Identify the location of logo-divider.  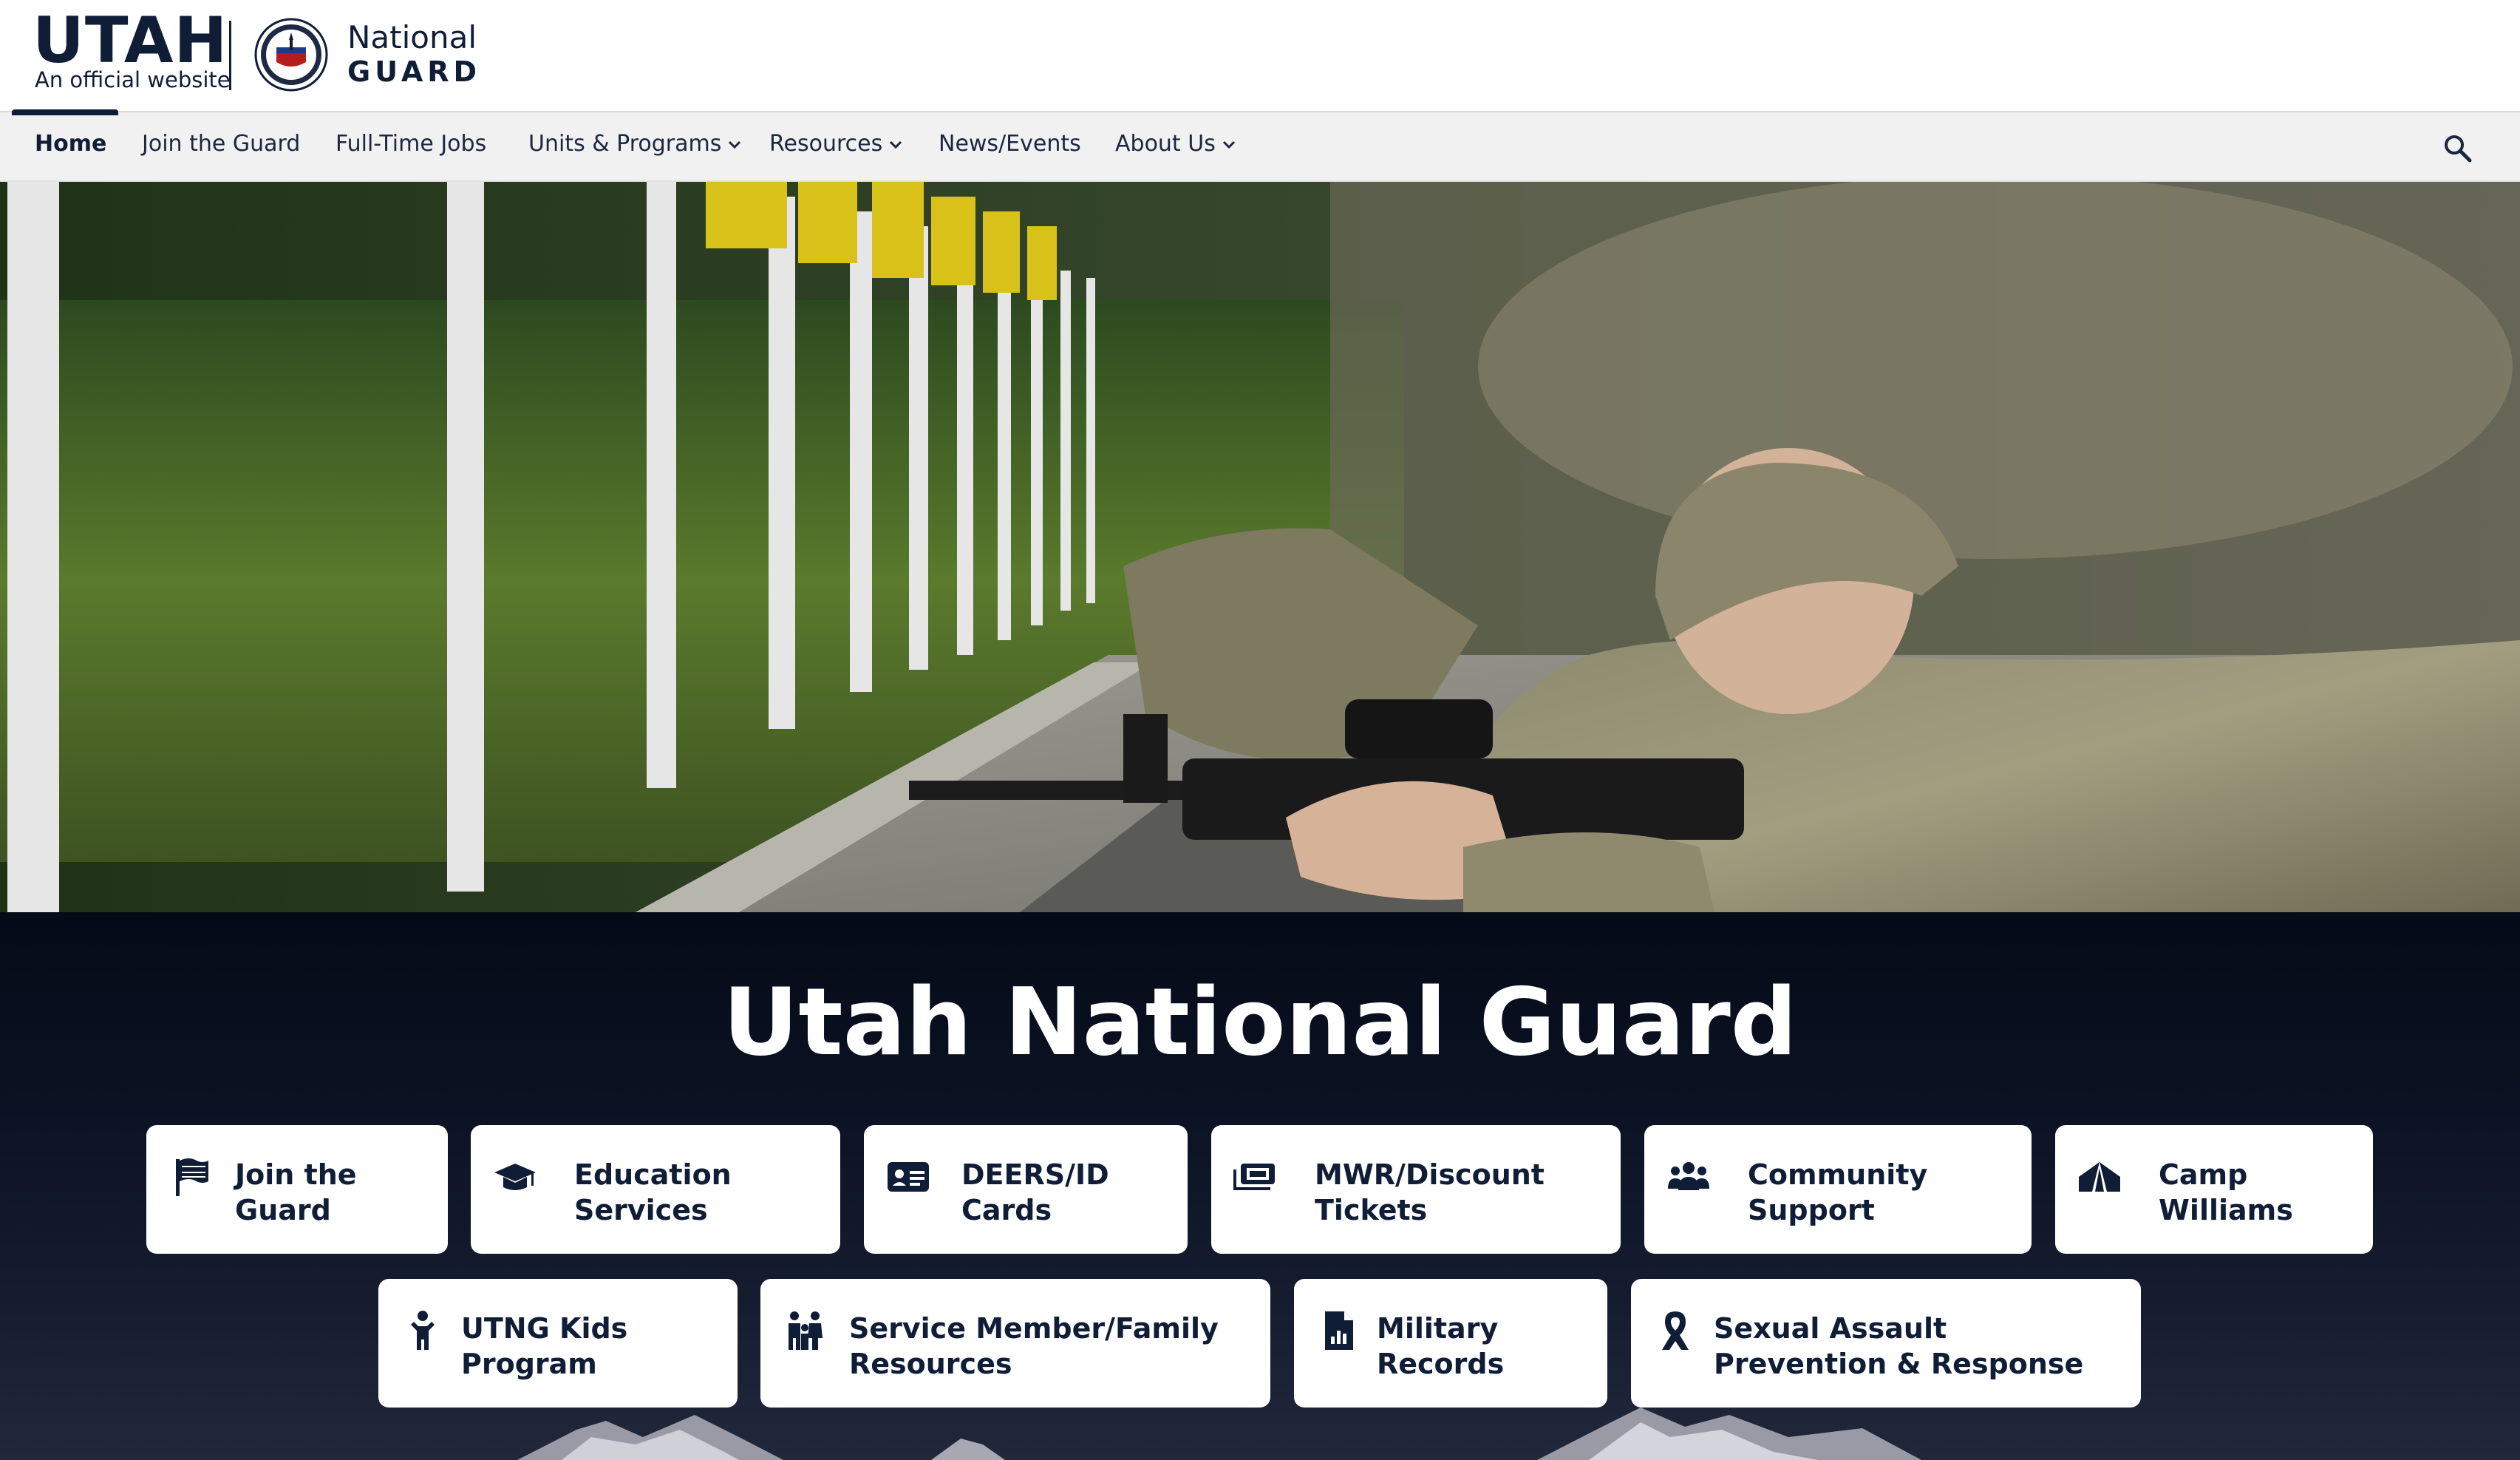
(230, 56).